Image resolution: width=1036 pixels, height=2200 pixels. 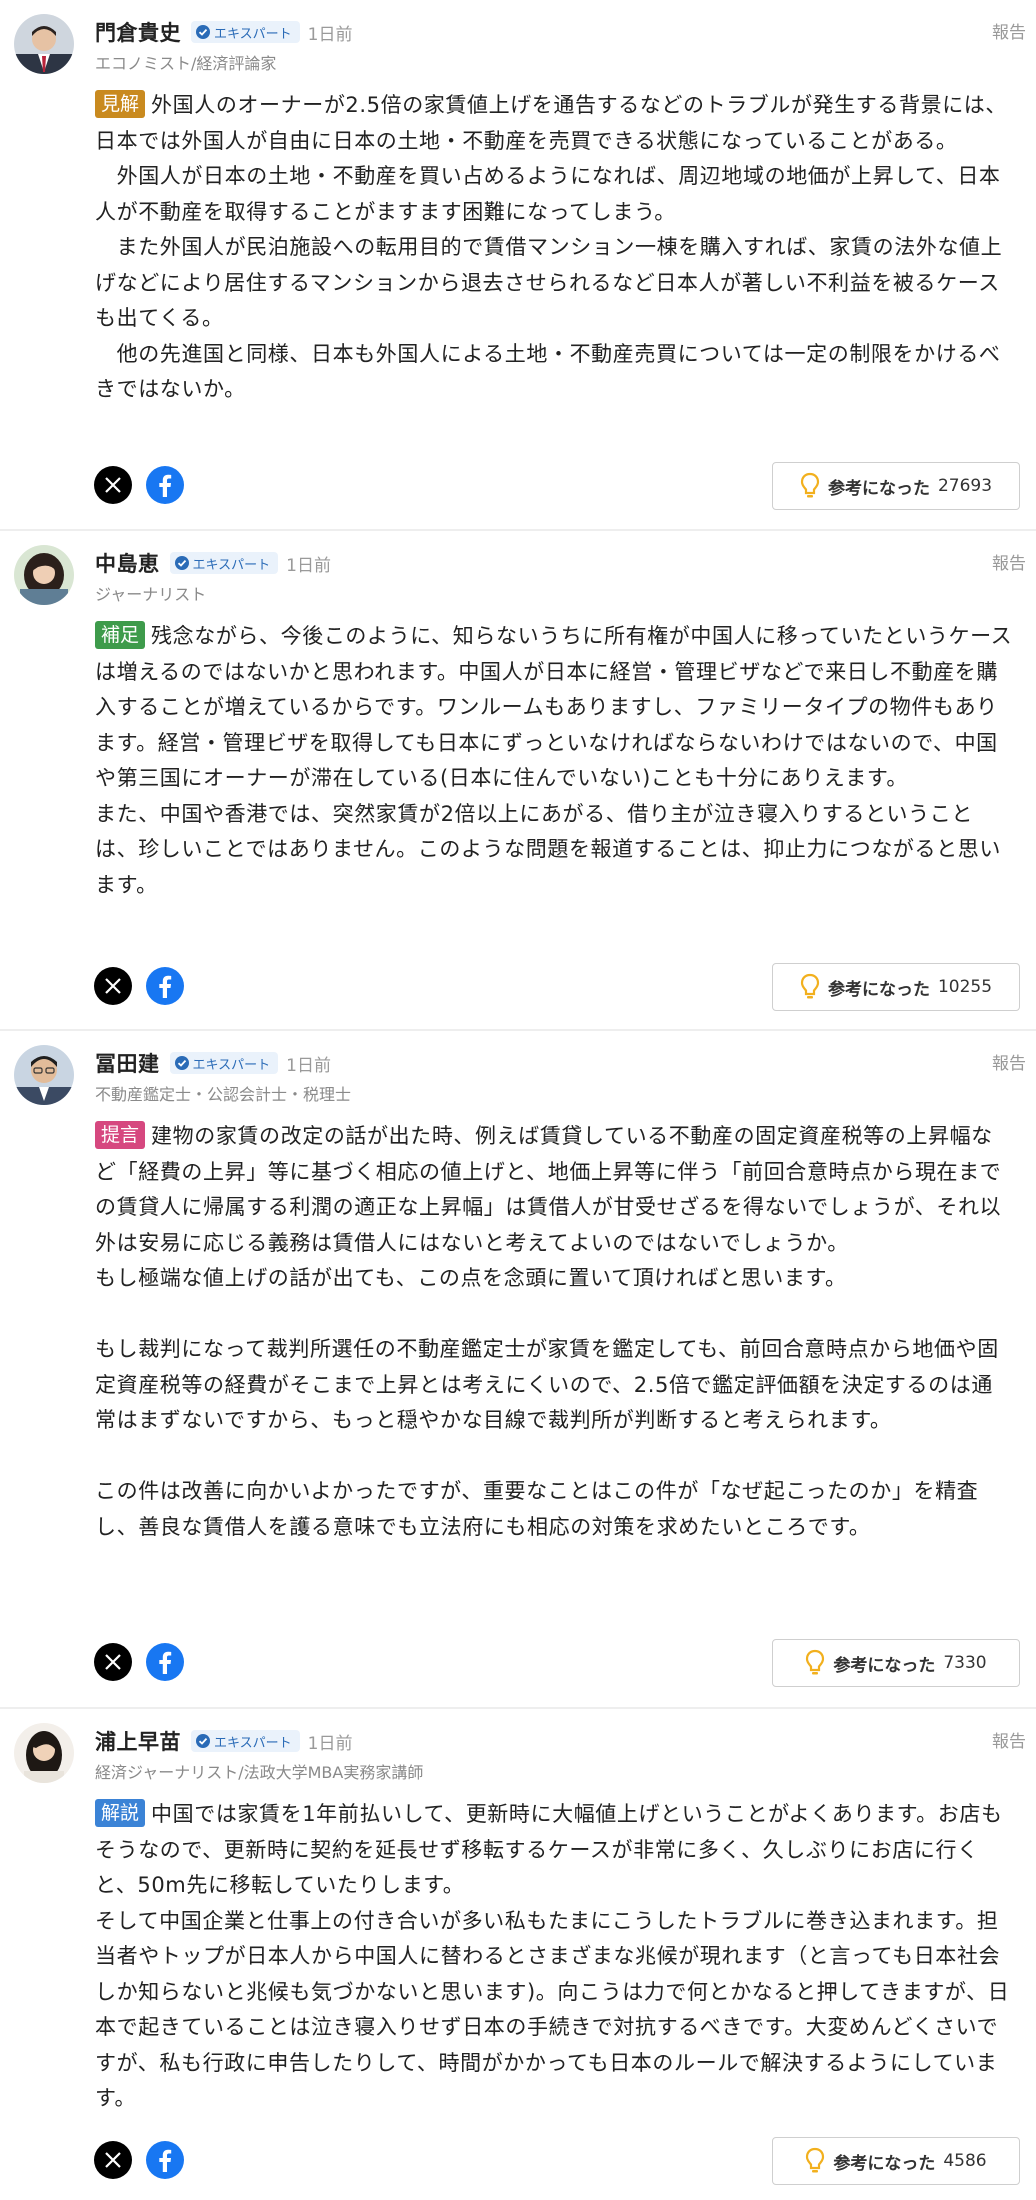 What do you see at coordinates (120, 635) in the screenshot?
I see `comment-tag: 補足` at bounding box center [120, 635].